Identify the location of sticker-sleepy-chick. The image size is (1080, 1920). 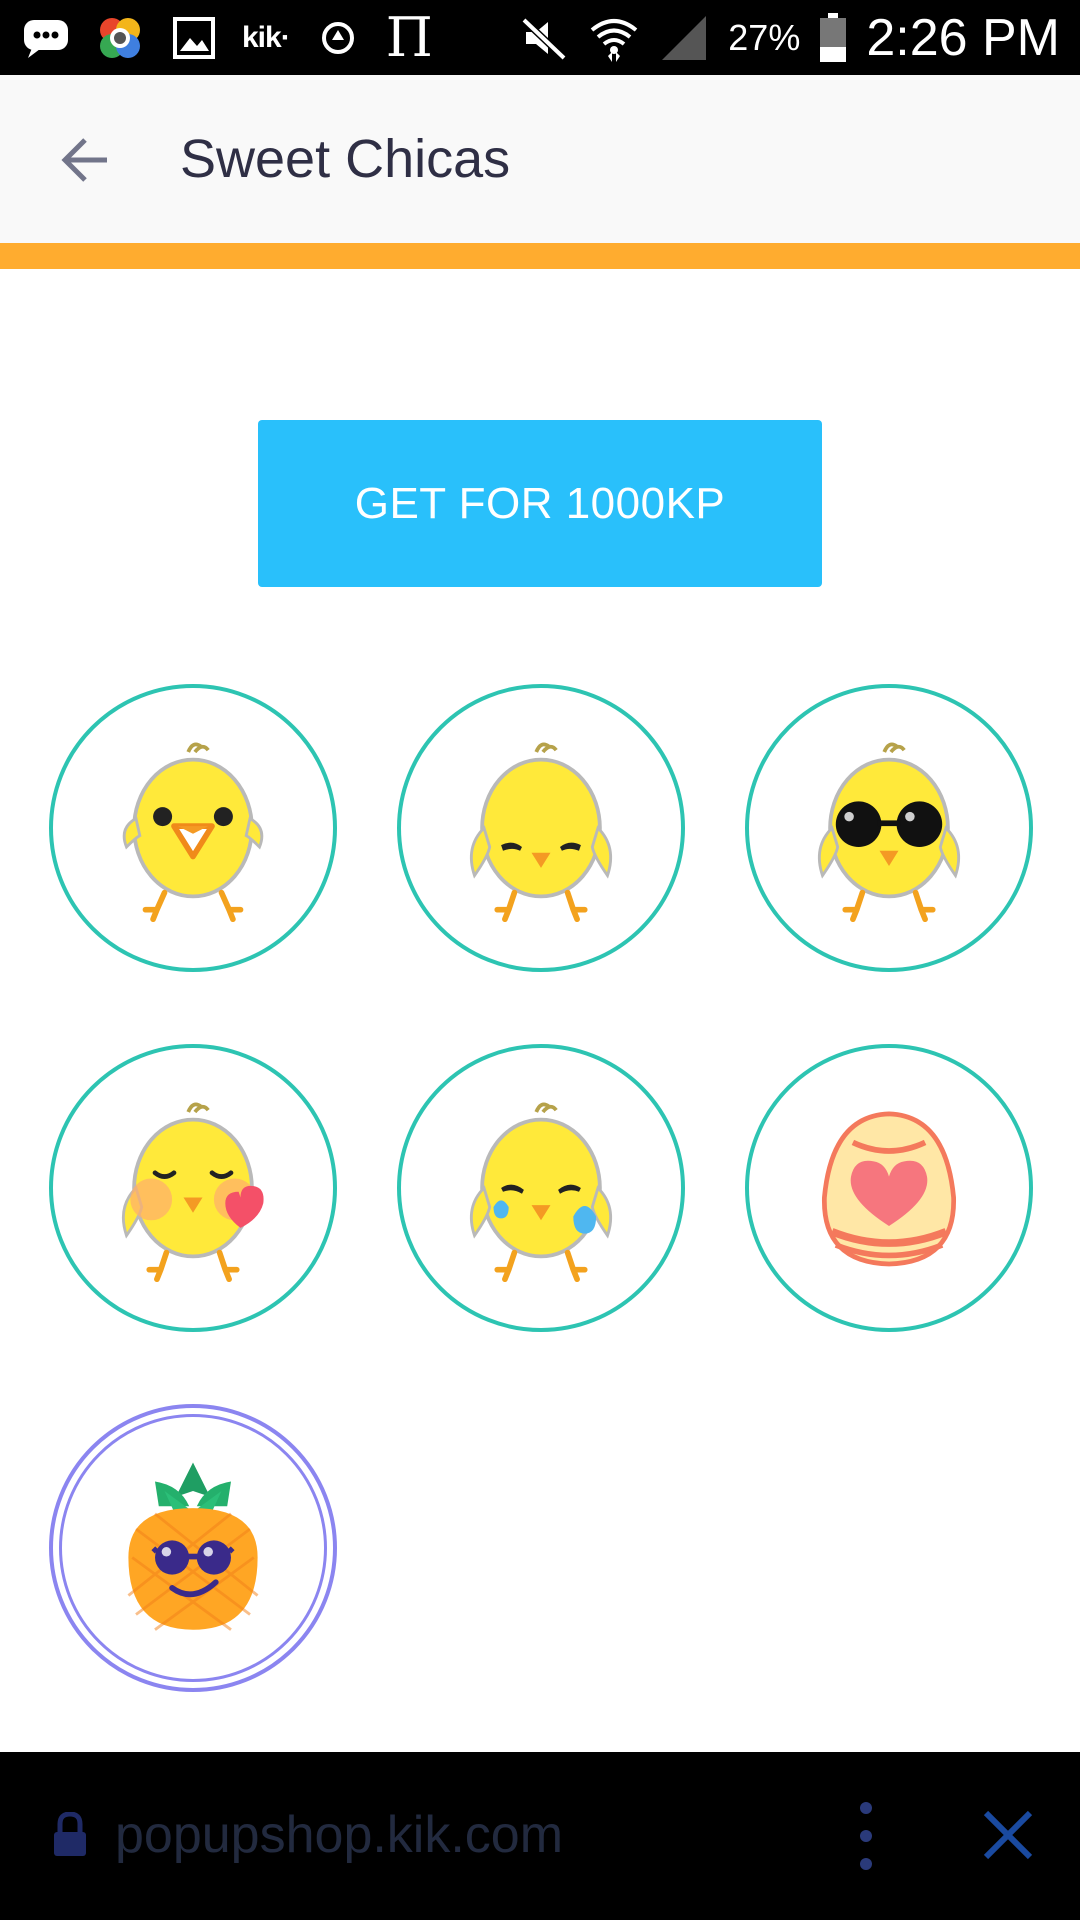
(541, 828).